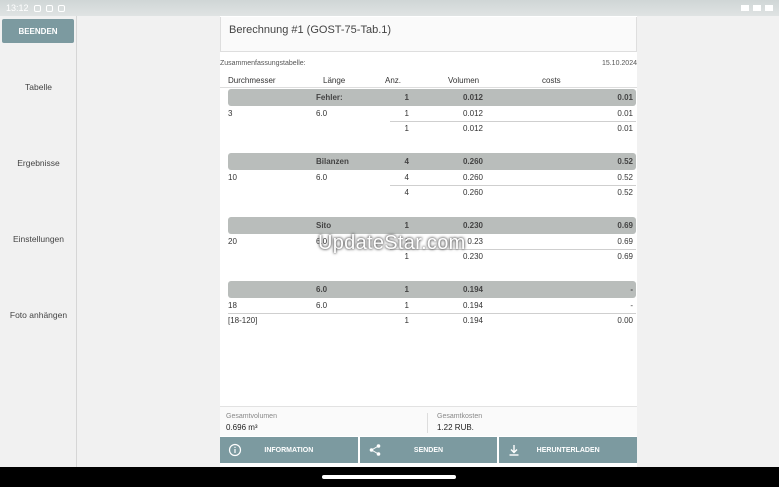  What do you see at coordinates (38, 315) in the screenshot?
I see `sidebar-item-attach-photo: Foto anhängen` at bounding box center [38, 315].